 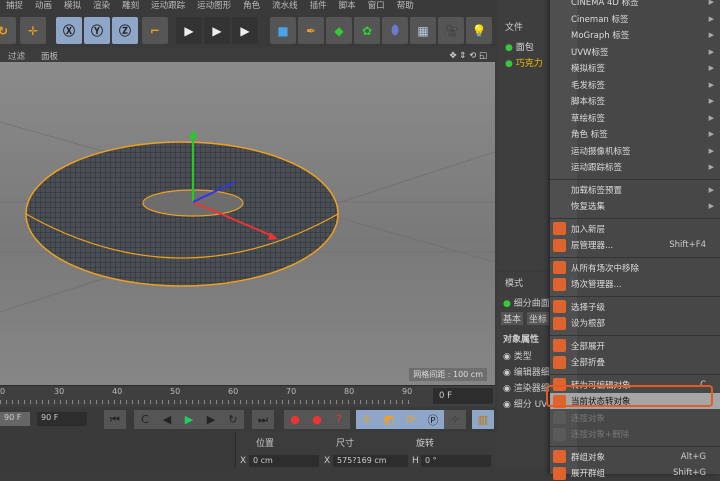 I want to click on timeline-window-button: ▥, so click(x=483, y=419).